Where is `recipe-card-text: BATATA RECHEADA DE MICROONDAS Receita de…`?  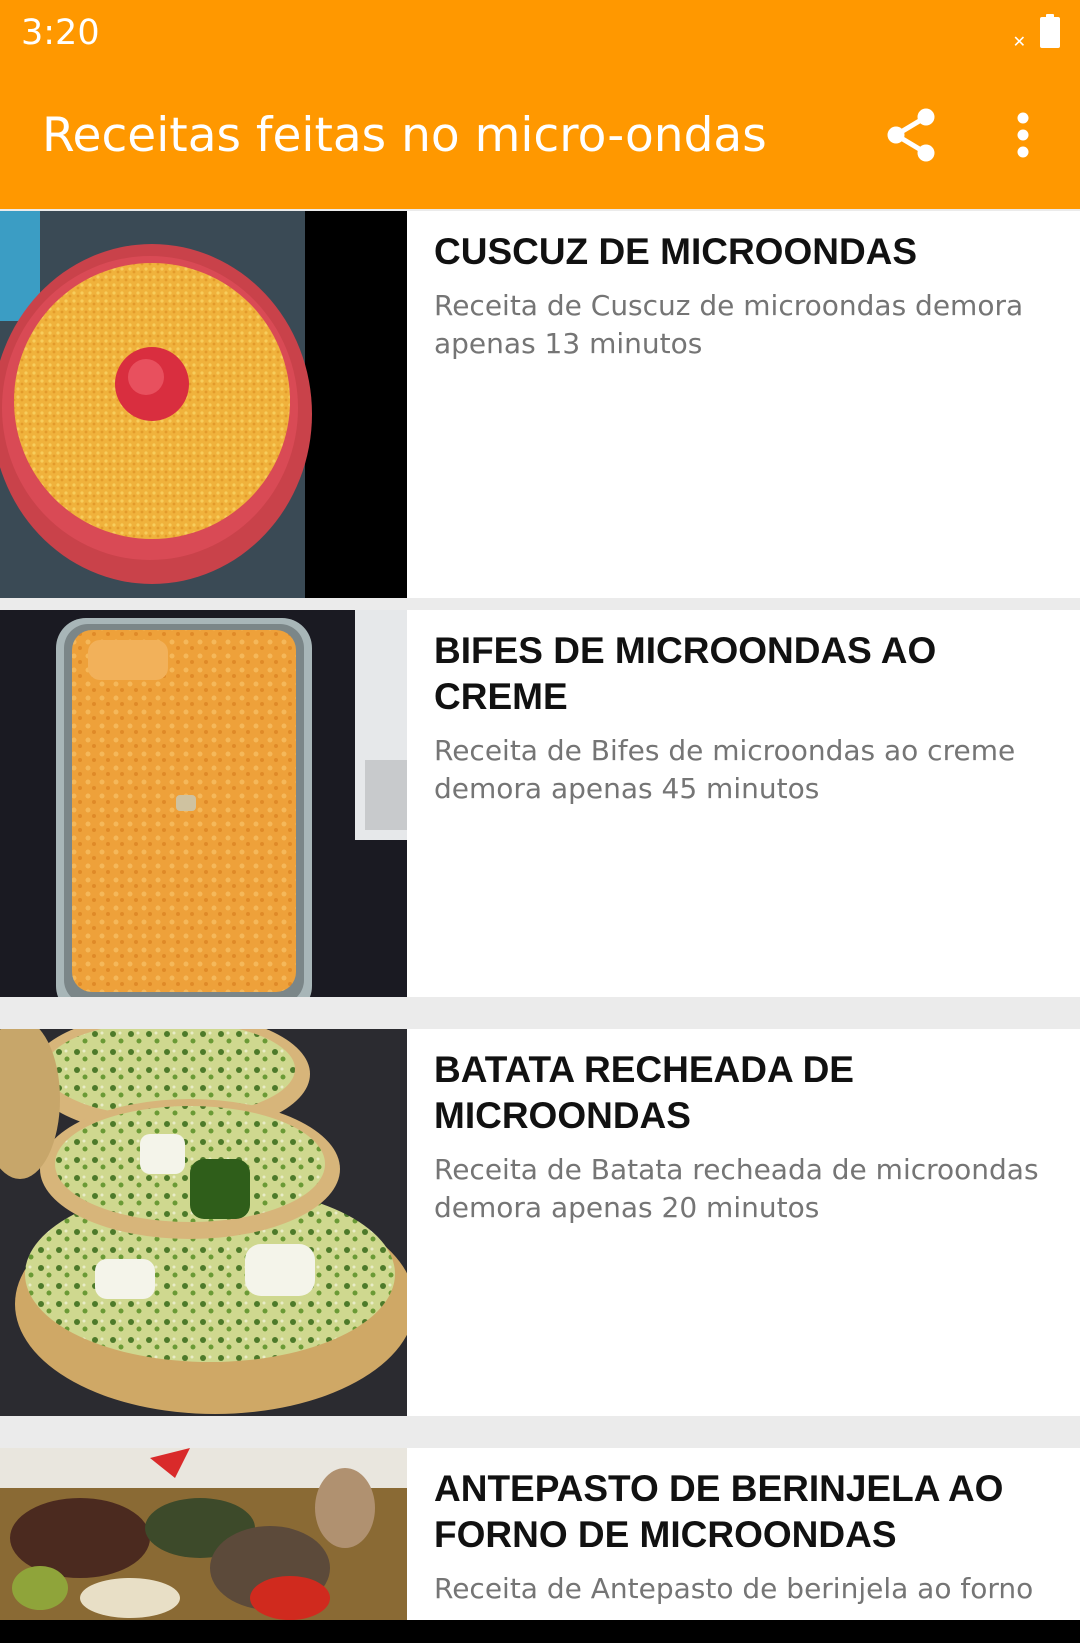
recipe-card-text: BATATA RECHEADA DE MICROONDAS Receita de… is located at coordinates (744, 1137).